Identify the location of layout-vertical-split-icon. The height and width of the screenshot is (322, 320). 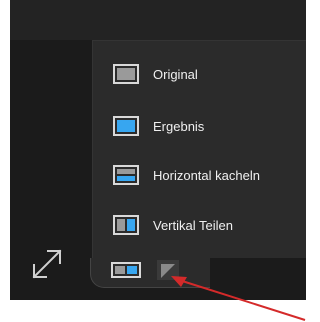
(126, 225).